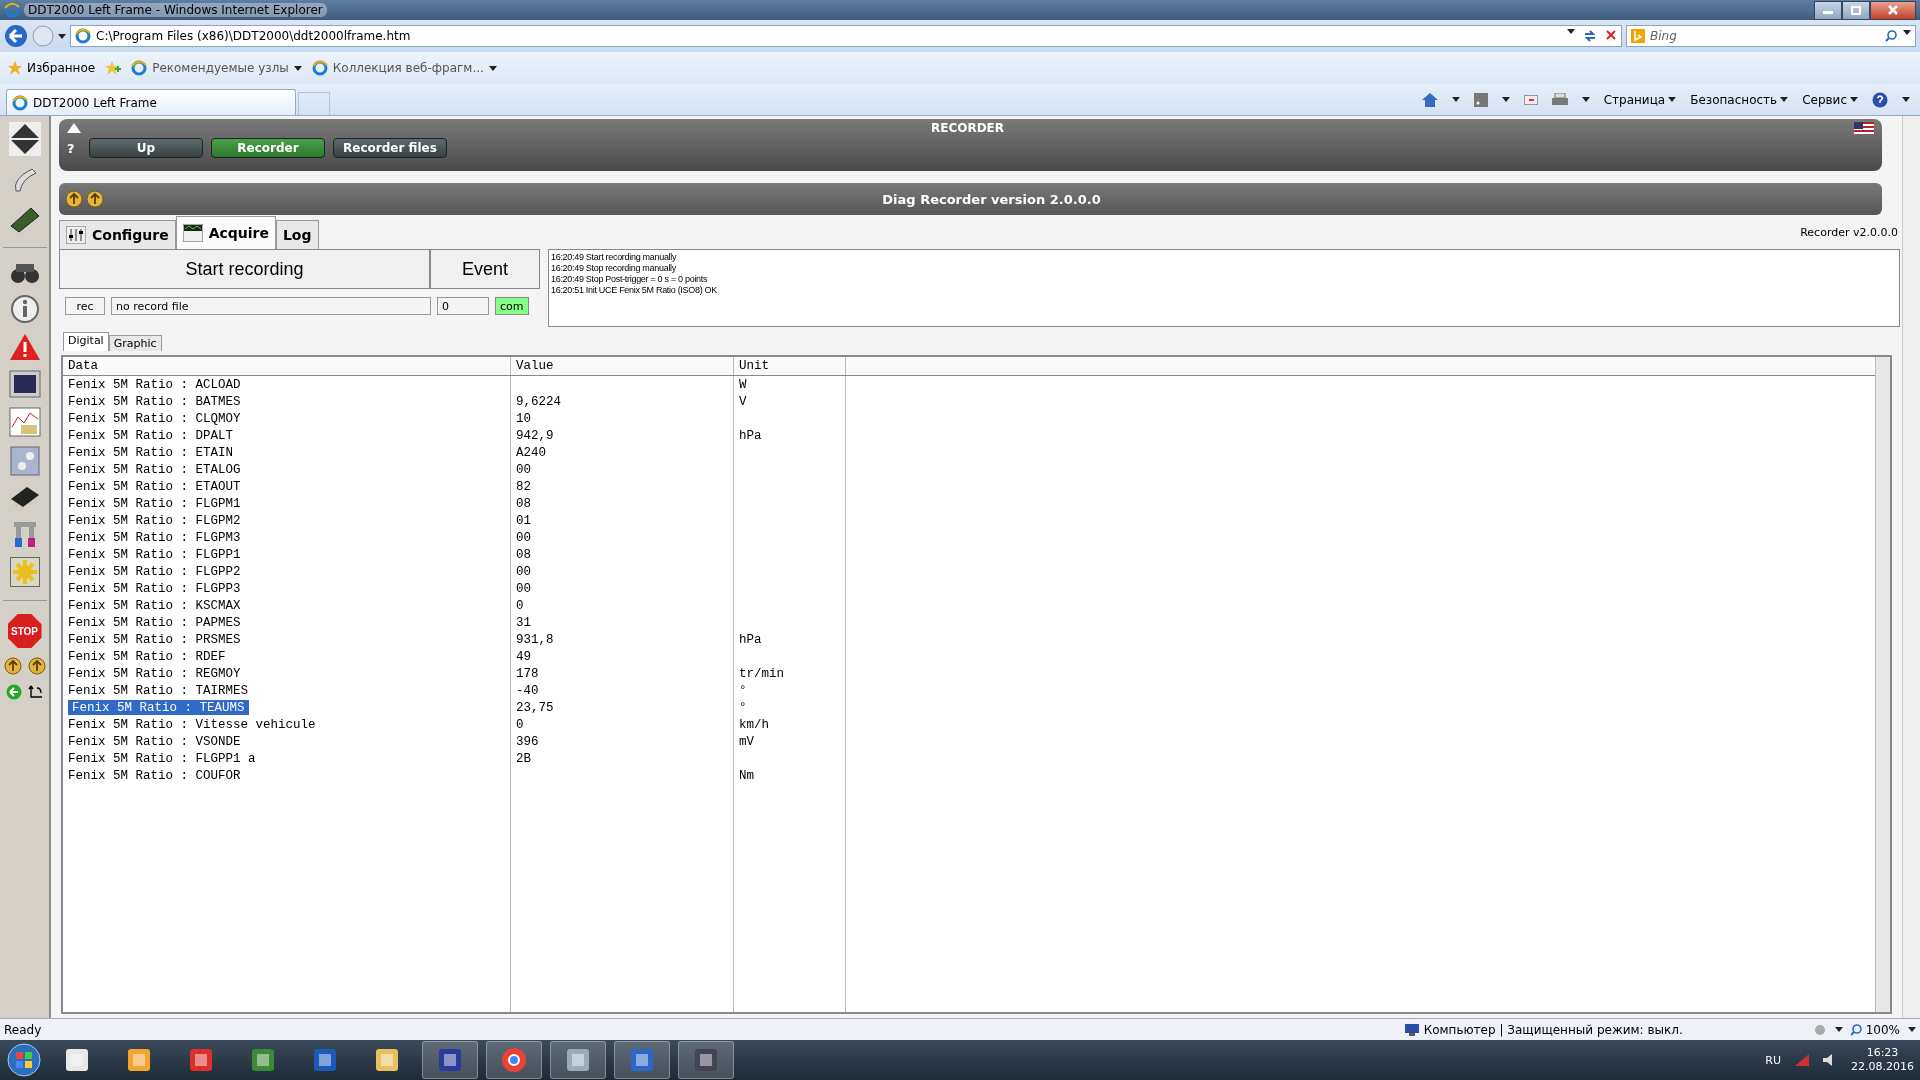  Describe the element at coordinates (158, 690) in the screenshot. I see `table-cell: Fenix 5M Ratio : TAIRMES` at that location.